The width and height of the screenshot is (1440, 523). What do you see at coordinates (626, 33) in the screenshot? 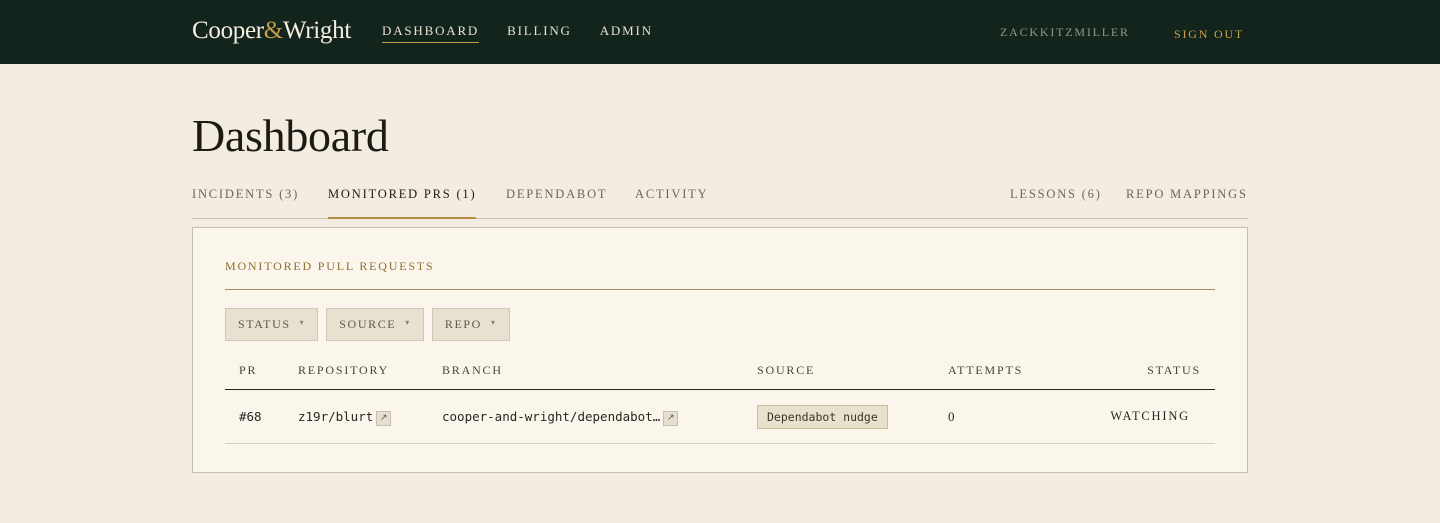
I see `nav-admin: ADMIN` at bounding box center [626, 33].